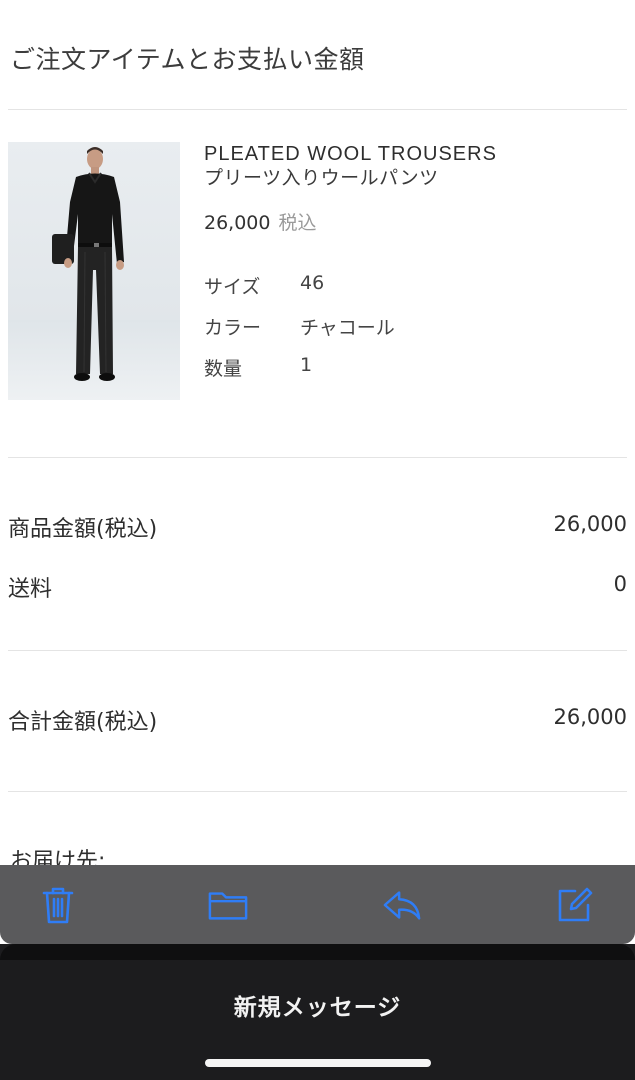 The height and width of the screenshot is (1080, 635). What do you see at coordinates (233, 328) in the screenshot?
I see `spec-color-label: カラー` at bounding box center [233, 328].